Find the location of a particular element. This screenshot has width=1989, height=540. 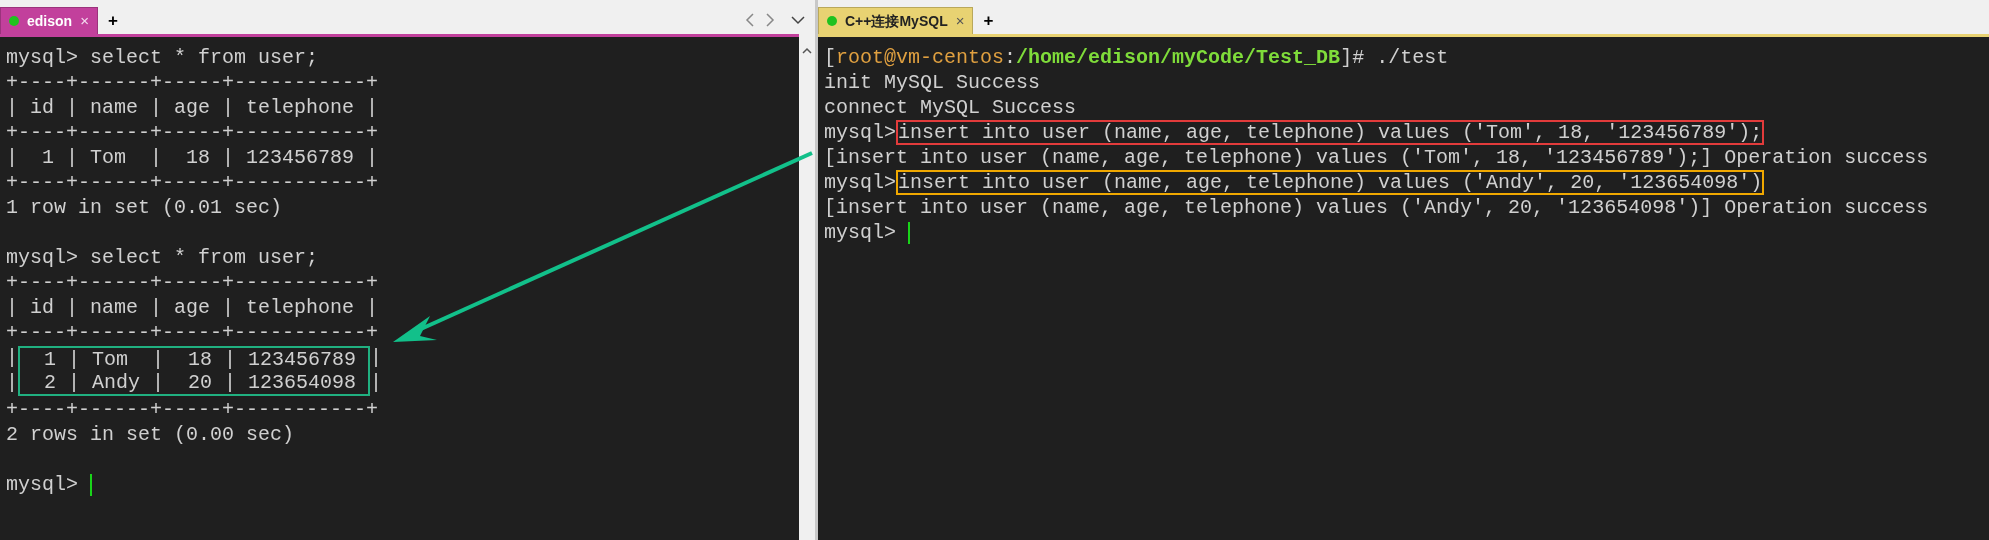

table-row-text: 1 | Tom | 18 | 123456789 is located at coordinates (200, 359).